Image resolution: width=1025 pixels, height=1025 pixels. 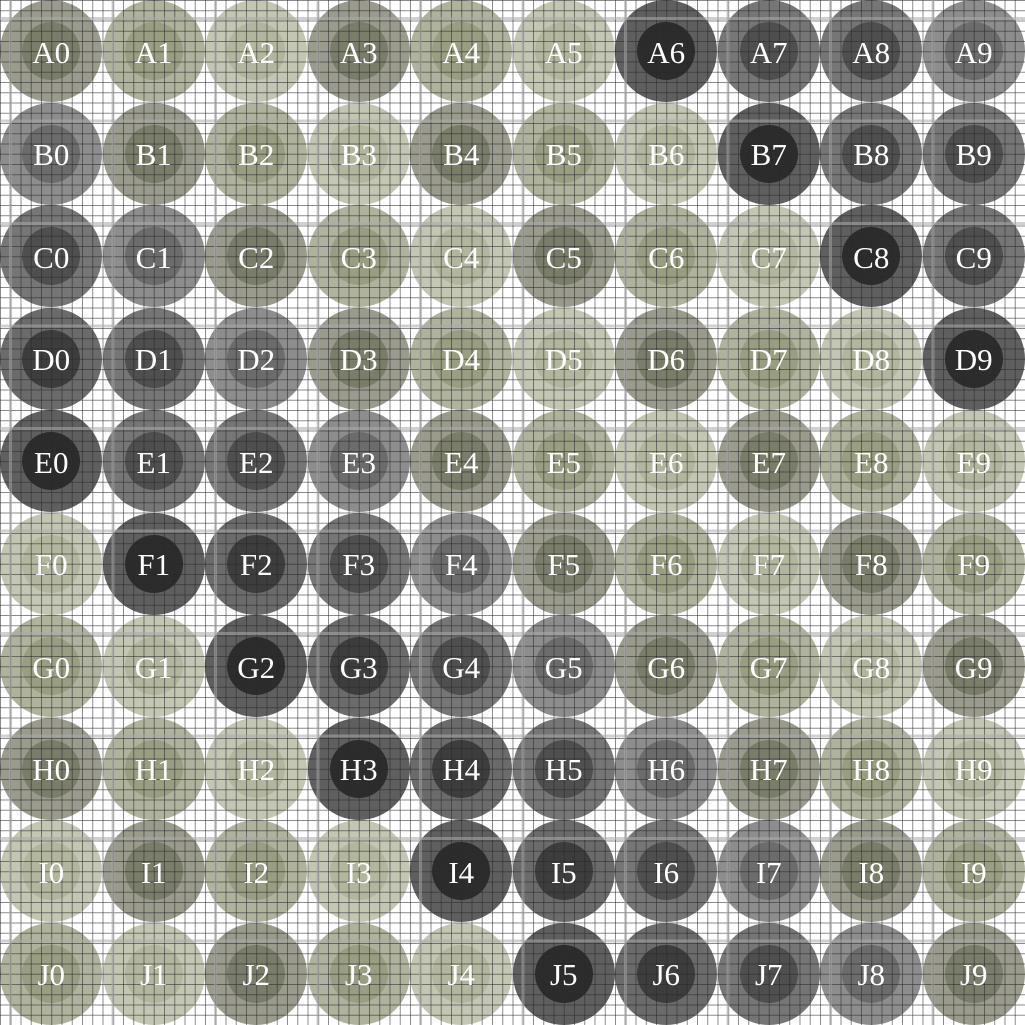 I want to click on cell-E6: E6, so click(x=666, y=461).